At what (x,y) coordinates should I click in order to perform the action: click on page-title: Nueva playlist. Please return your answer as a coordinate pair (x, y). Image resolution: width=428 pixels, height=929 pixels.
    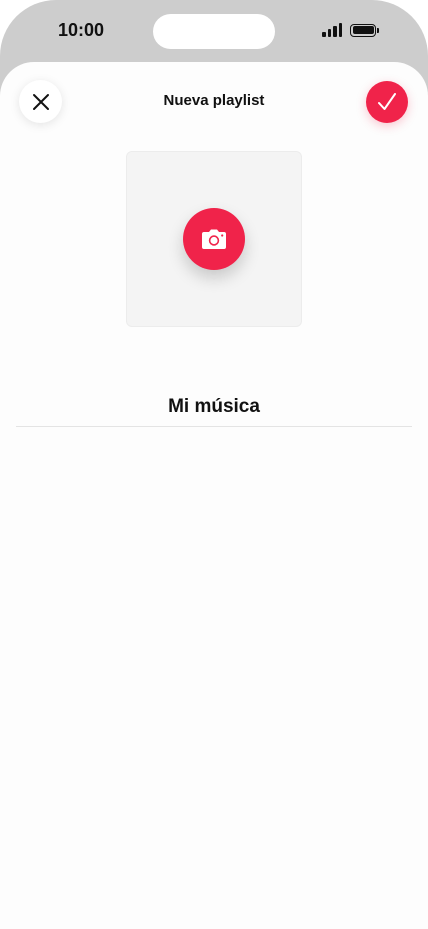
    Looking at the image, I should click on (214, 100).